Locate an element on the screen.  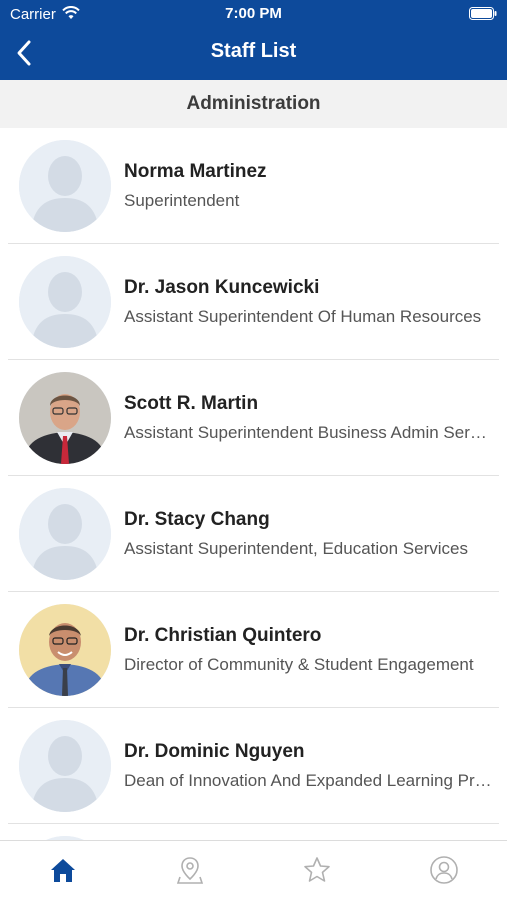
tab-home is located at coordinates (63, 870).